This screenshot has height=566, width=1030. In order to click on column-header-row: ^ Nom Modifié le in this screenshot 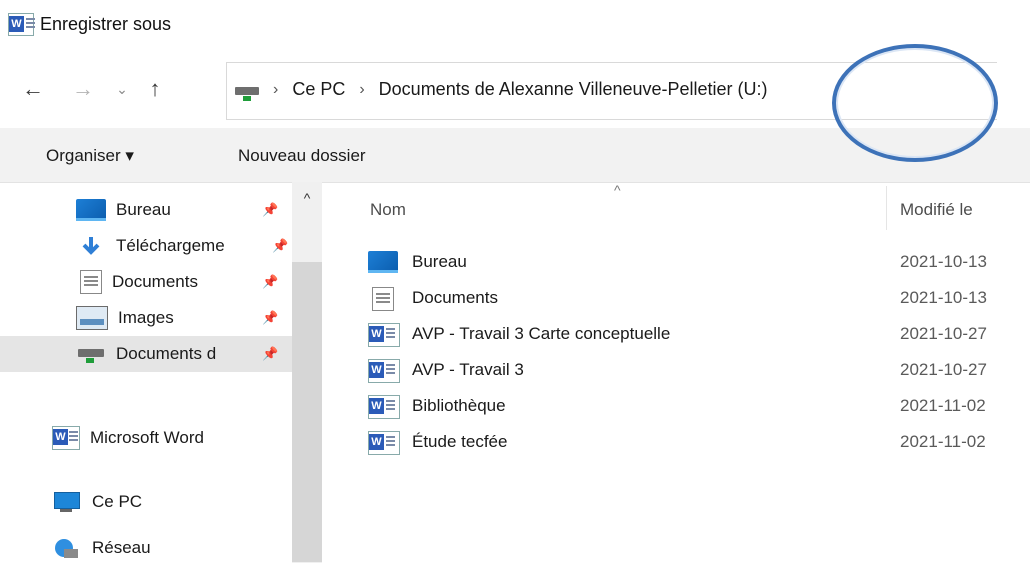, I will do `click(683, 208)`.